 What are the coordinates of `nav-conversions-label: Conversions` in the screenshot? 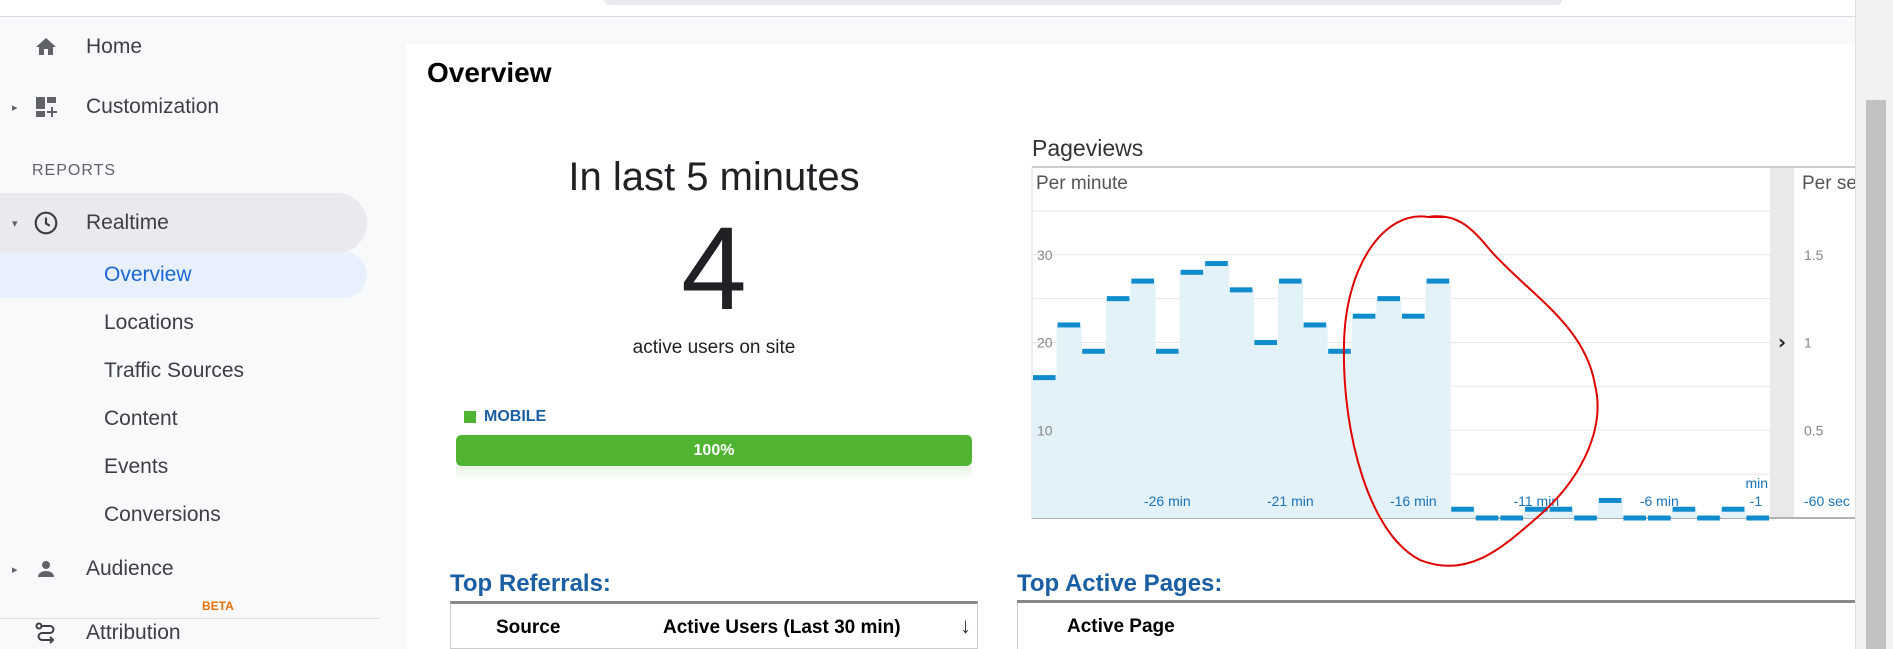 It's located at (162, 514).